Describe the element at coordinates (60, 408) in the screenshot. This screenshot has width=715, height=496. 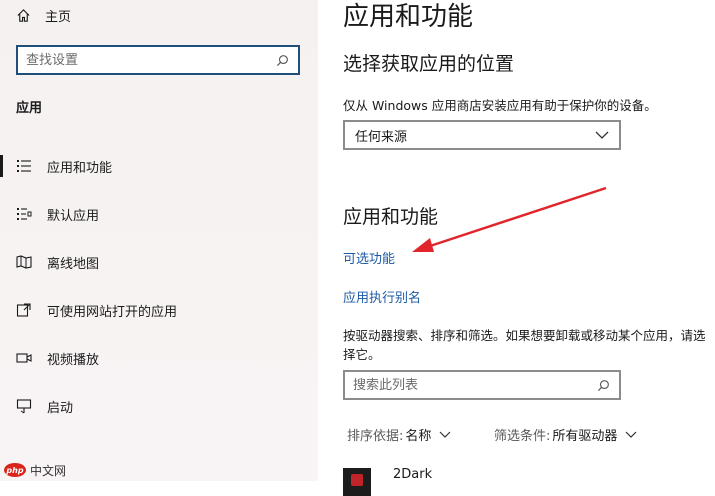
I see `sidebar-item-label: 启动` at that location.